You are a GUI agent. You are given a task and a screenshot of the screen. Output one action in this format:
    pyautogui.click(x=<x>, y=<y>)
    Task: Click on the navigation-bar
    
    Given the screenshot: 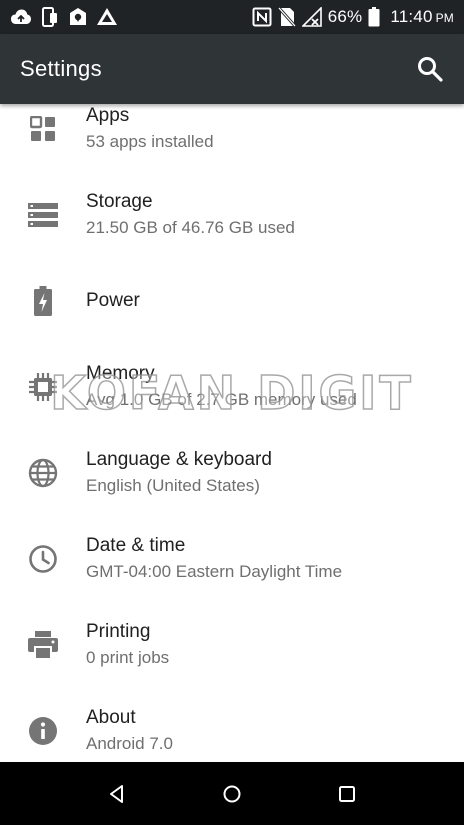 What is the action you would take?
    pyautogui.click(x=232, y=793)
    